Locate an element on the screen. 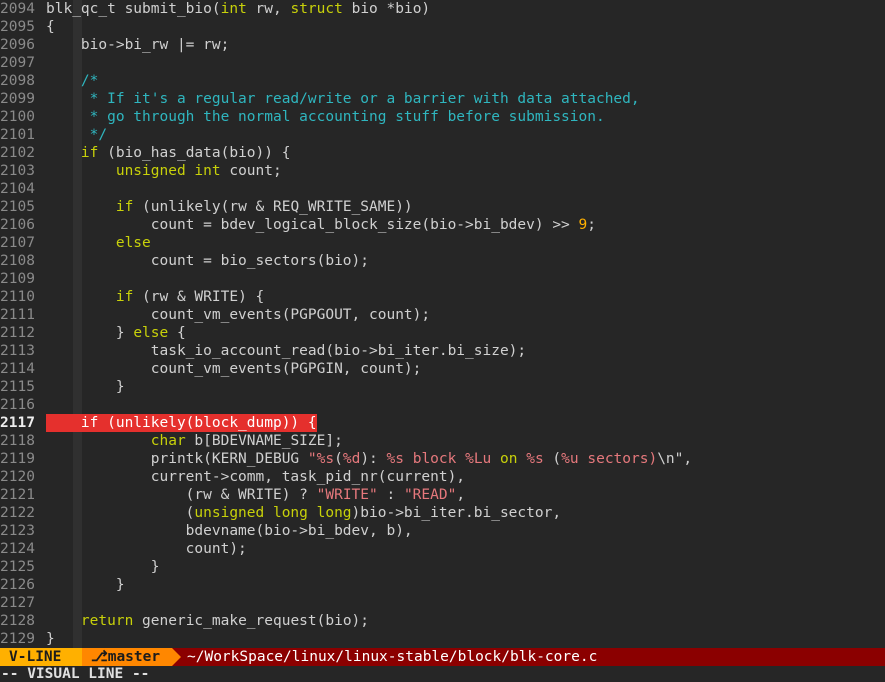 This screenshot has height=682, width=885. code-line: 2128 return generic_make_request(bio); is located at coordinates (442, 621).